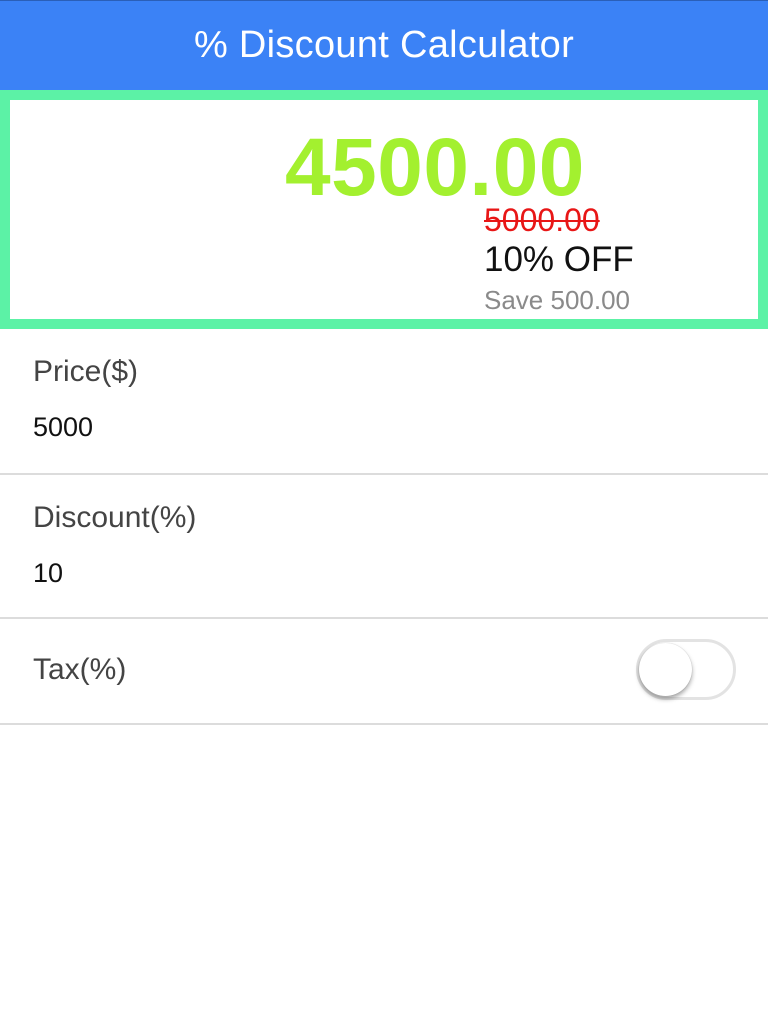  What do you see at coordinates (384, 672) in the screenshot?
I see `tax-row: Tax(%)` at bounding box center [384, 672].